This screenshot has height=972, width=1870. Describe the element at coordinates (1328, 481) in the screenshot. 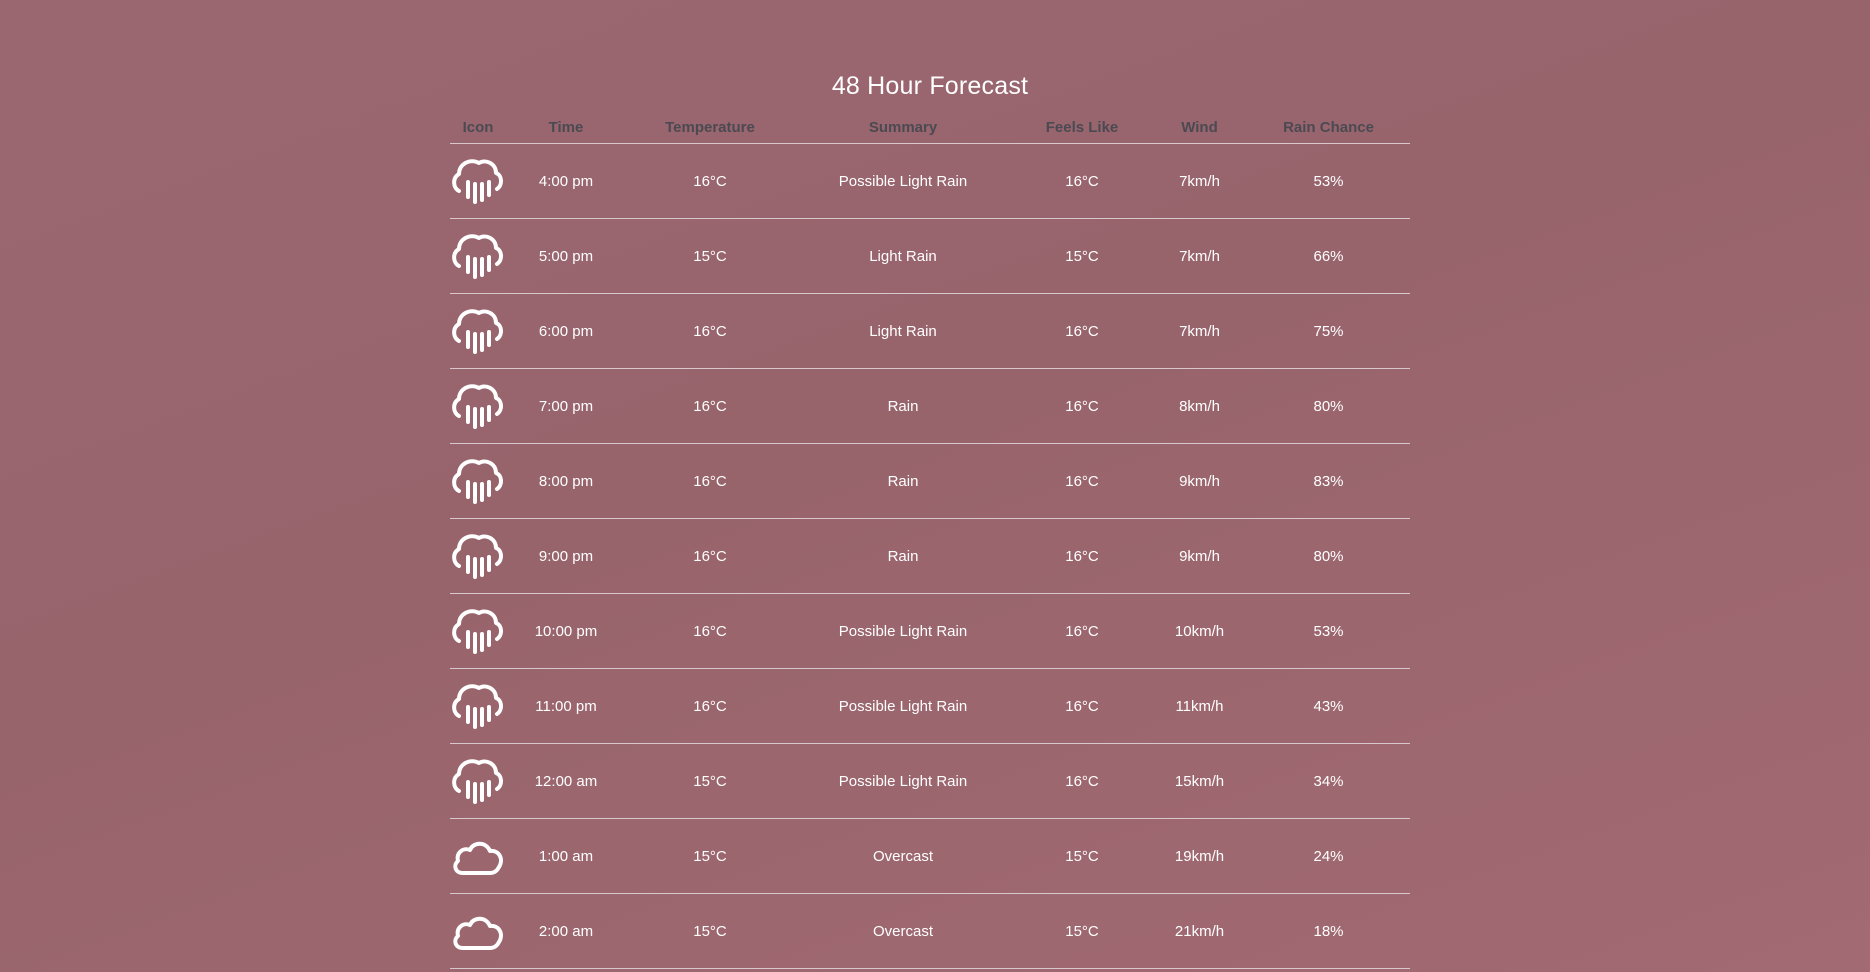

I see `cell-rain-chance: 83%` at that location.